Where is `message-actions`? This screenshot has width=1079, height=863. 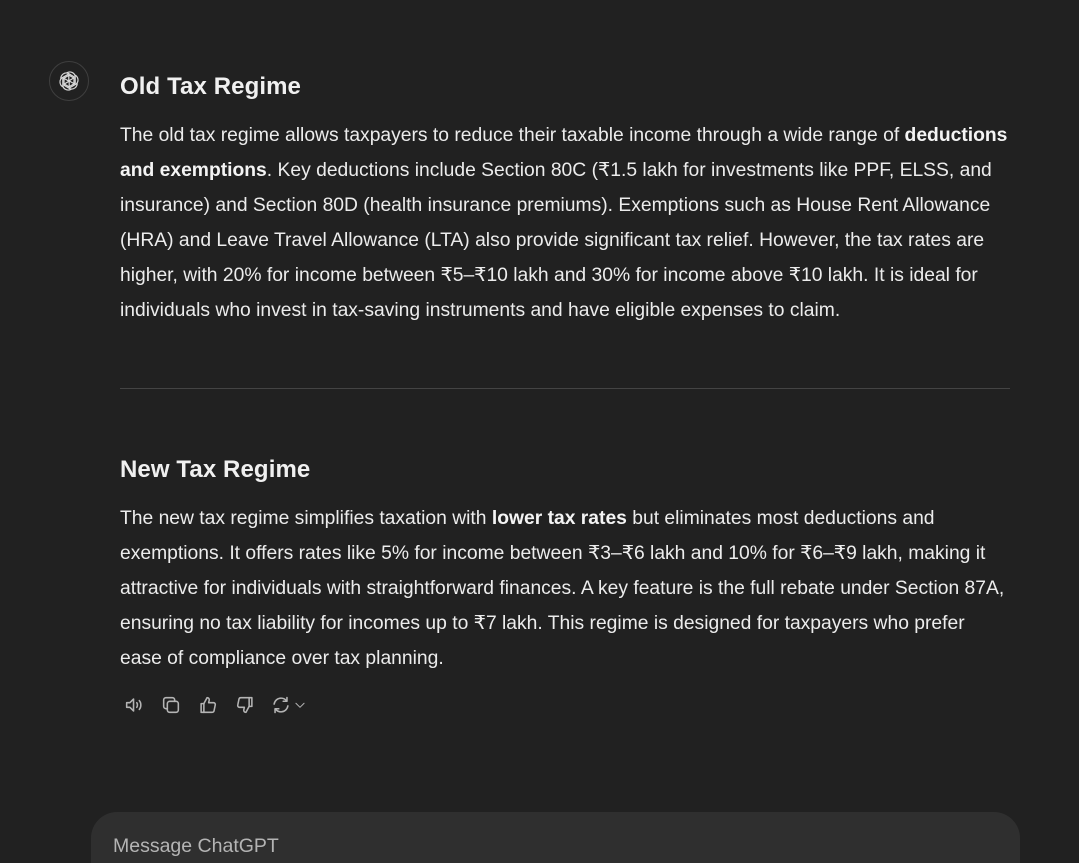
message-actions is located at coordinates (218, 705).